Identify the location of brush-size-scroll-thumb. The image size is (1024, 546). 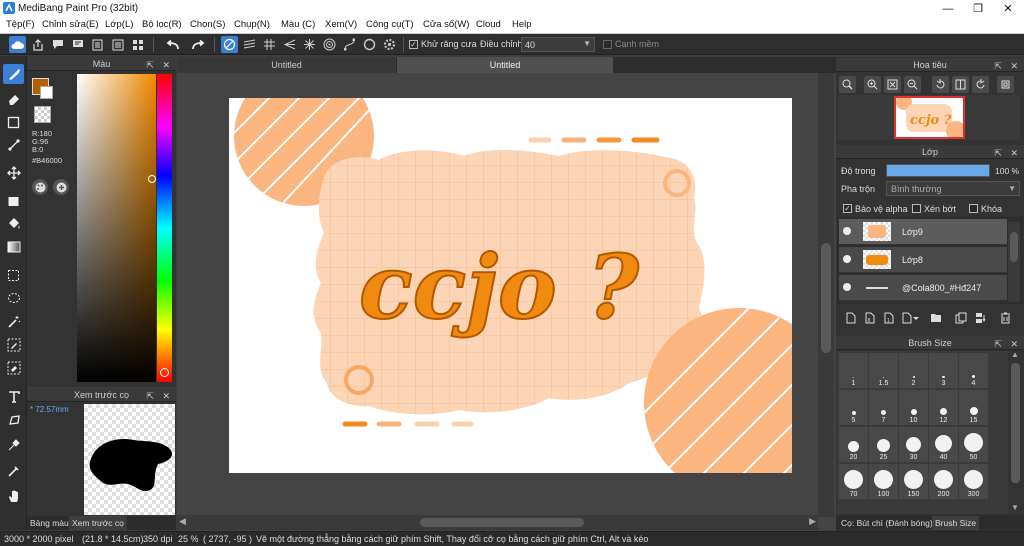
(1015, 423).